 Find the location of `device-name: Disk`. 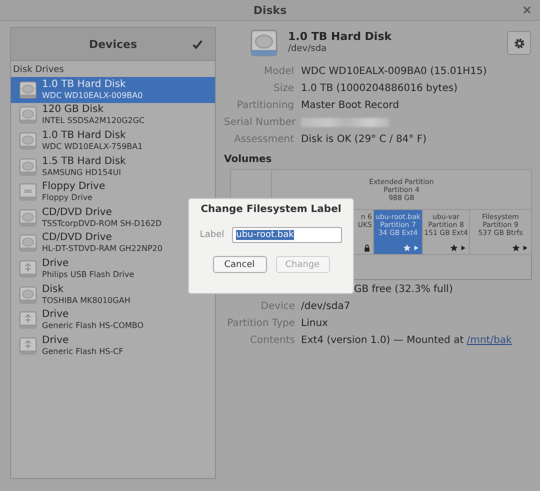

device-name: Disk is located at coordinates (53, 289).